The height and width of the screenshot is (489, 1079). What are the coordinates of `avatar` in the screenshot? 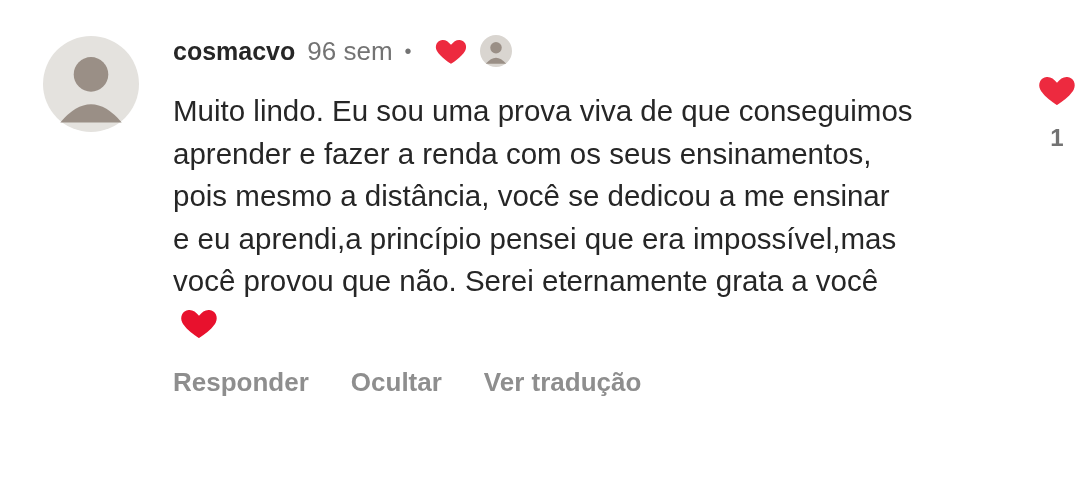 It's located at (91, 84).